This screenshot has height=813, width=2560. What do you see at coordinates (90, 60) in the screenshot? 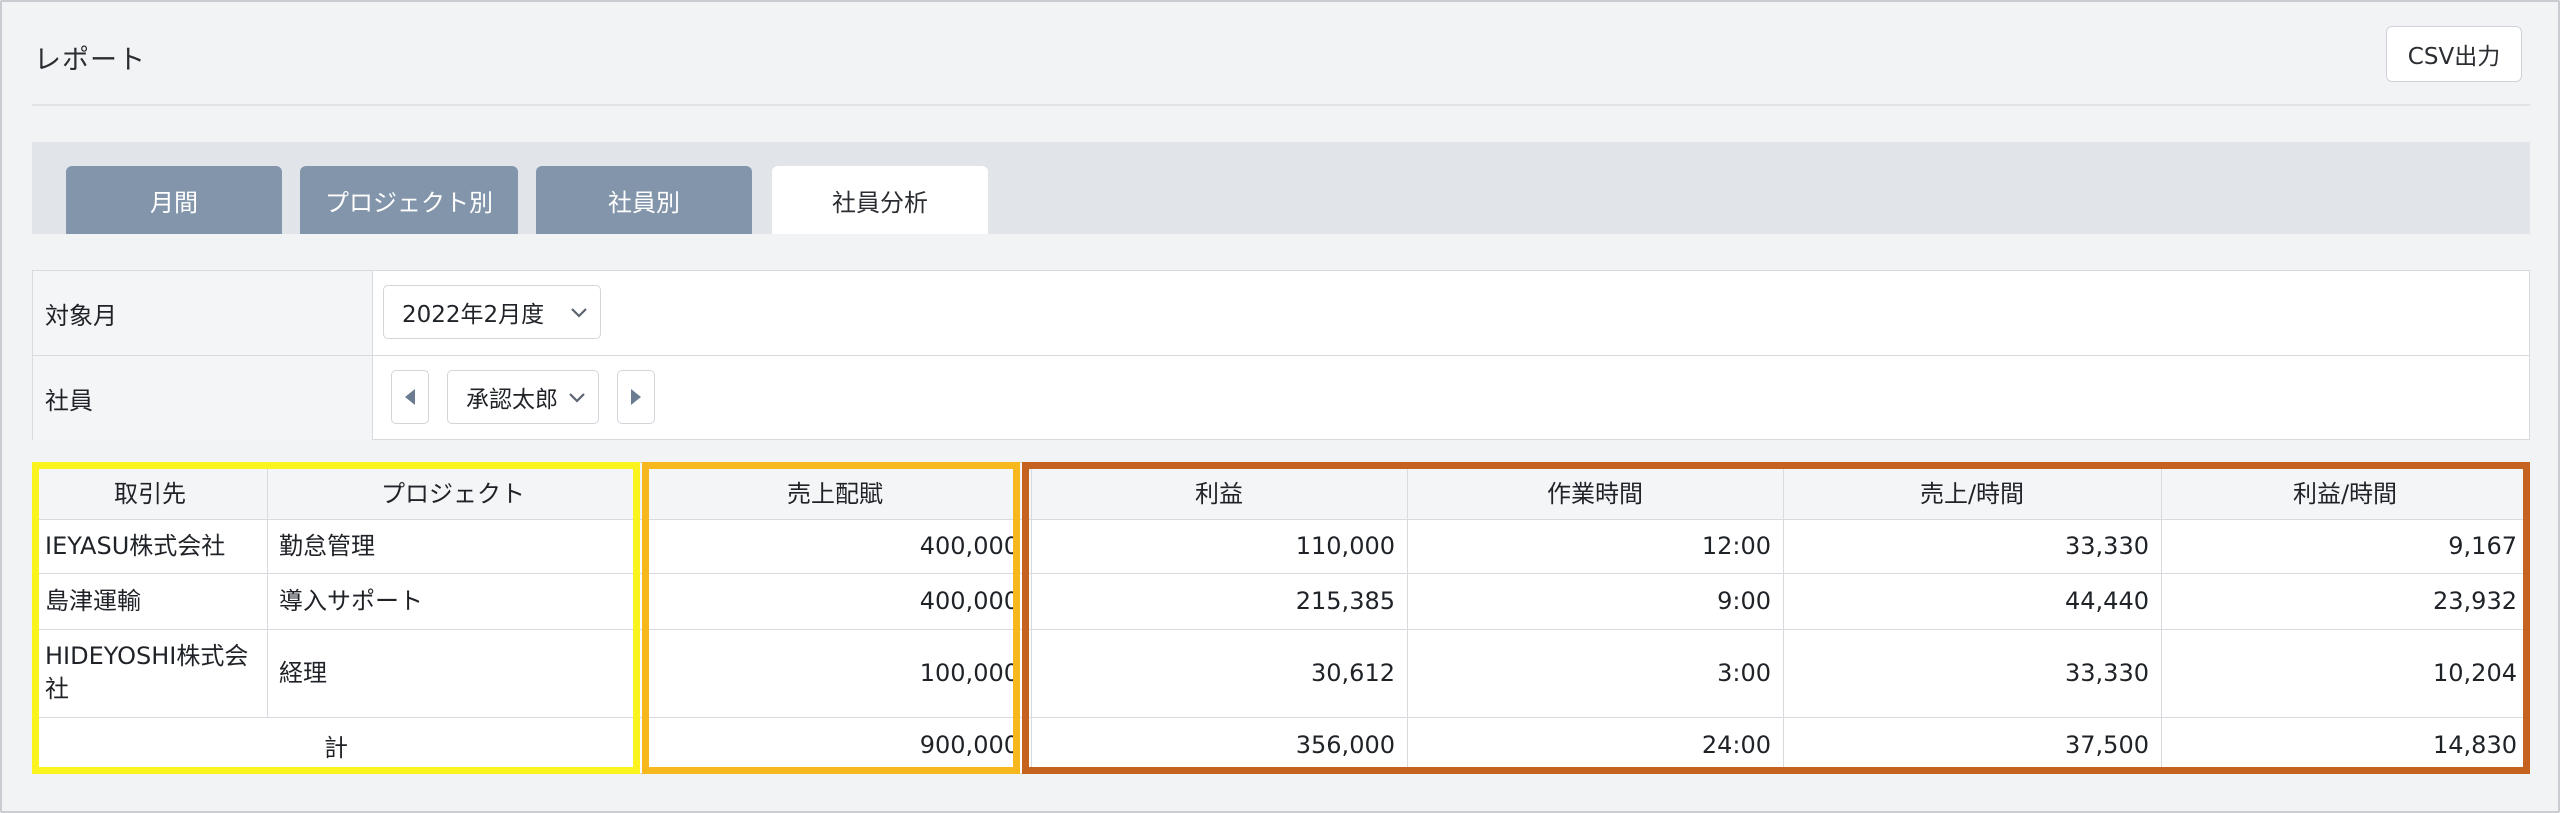
I see `page-title: レポート` at bounding box center [90, 60].